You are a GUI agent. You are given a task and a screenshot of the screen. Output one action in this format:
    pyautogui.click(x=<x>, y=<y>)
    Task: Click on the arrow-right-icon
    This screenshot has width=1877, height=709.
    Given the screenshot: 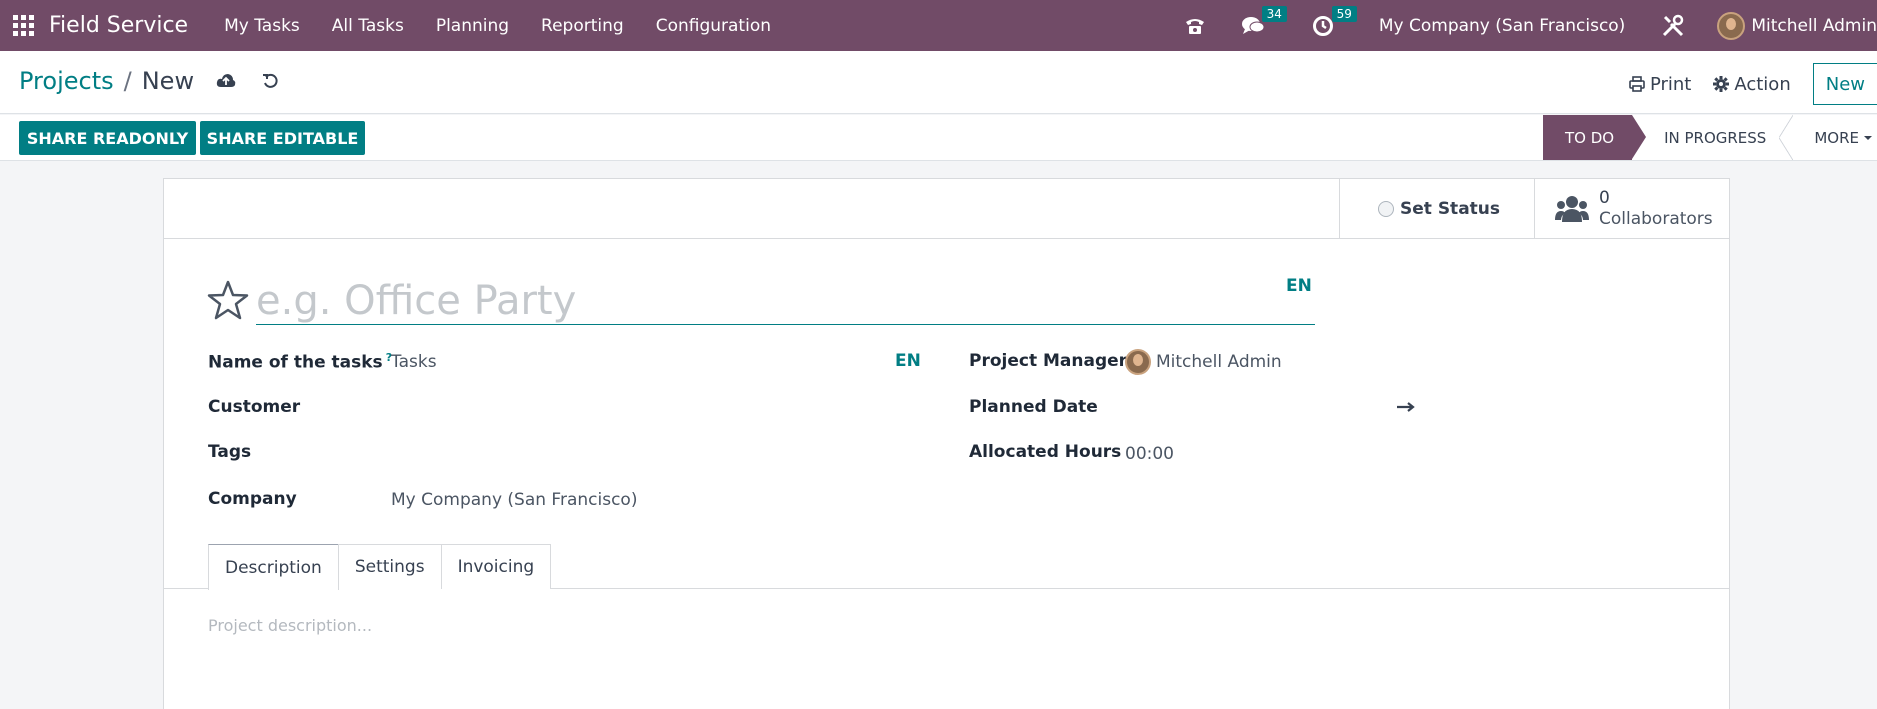 What is the action you would take?
    pyautogui.click(x=1406, y=407)
    